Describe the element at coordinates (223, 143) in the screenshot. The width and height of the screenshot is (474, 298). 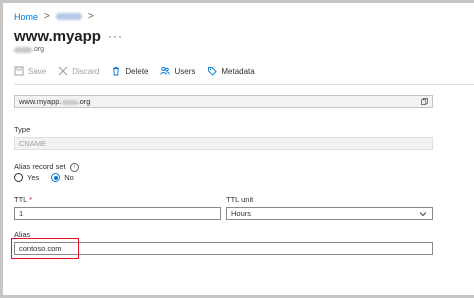
I see `type-field: CNAME` at that location.